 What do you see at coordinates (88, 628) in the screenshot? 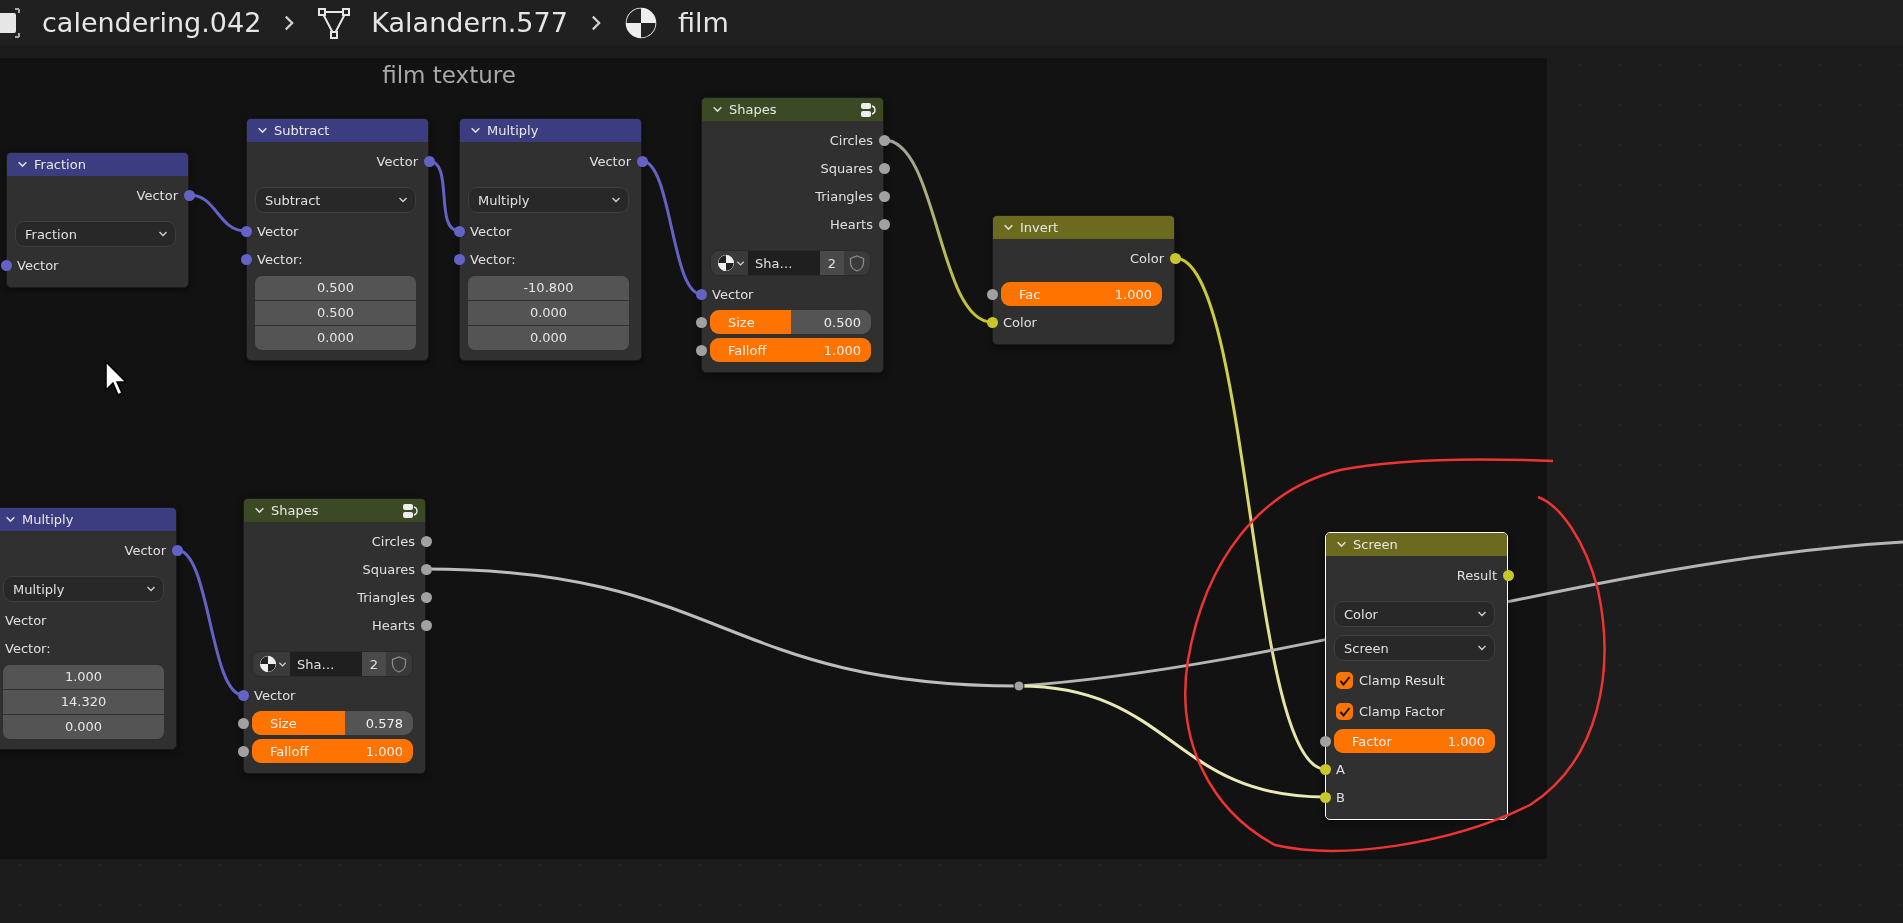
I see `node-panel: Multiply Vector Multiply Vector Vector: 1.000 14.320 0.000` at bounding box center [88, 628].